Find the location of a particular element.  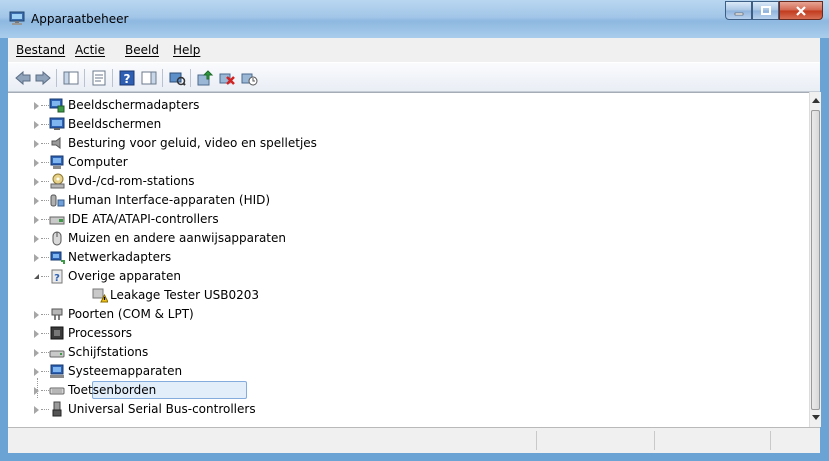

window-title: Apparaatbeheer is located at coordinates (80, 19).